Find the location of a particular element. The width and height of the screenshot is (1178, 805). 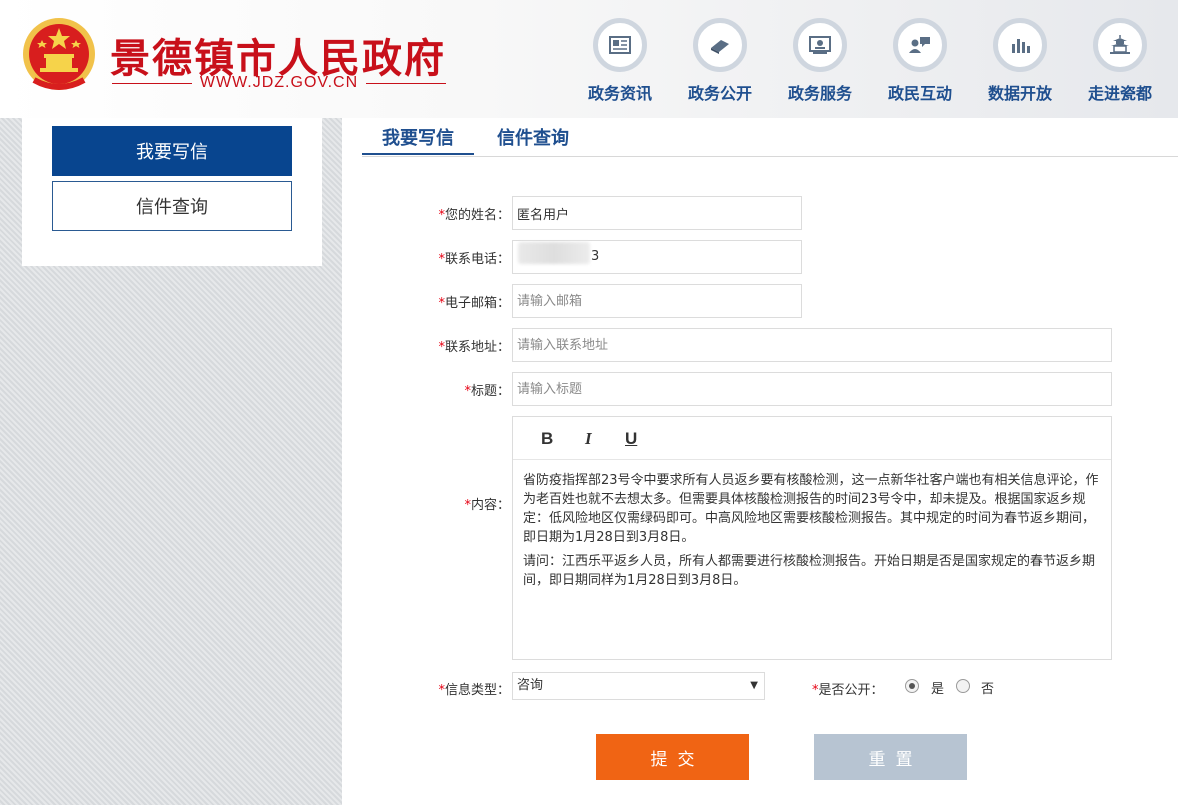

site-url-row: WWW.JDZ.GOV.CN is located at coordinates (279, 83).